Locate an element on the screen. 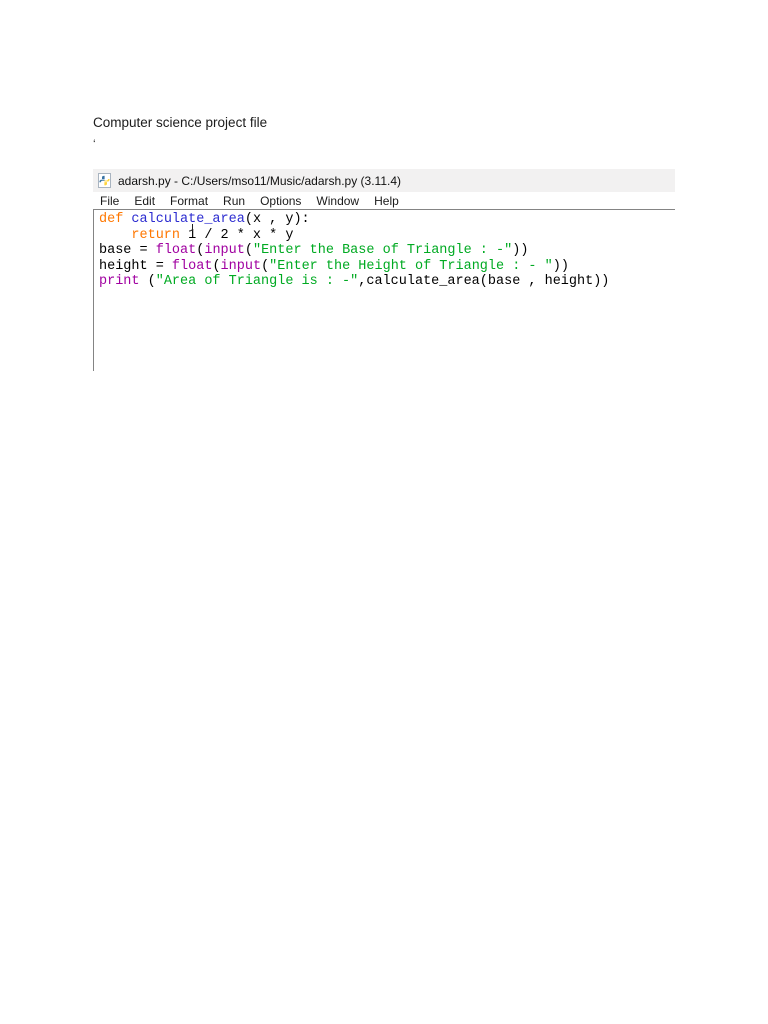 This screenshot has width=768, height=1024. text-cursor is located at coordinates (192, 227).